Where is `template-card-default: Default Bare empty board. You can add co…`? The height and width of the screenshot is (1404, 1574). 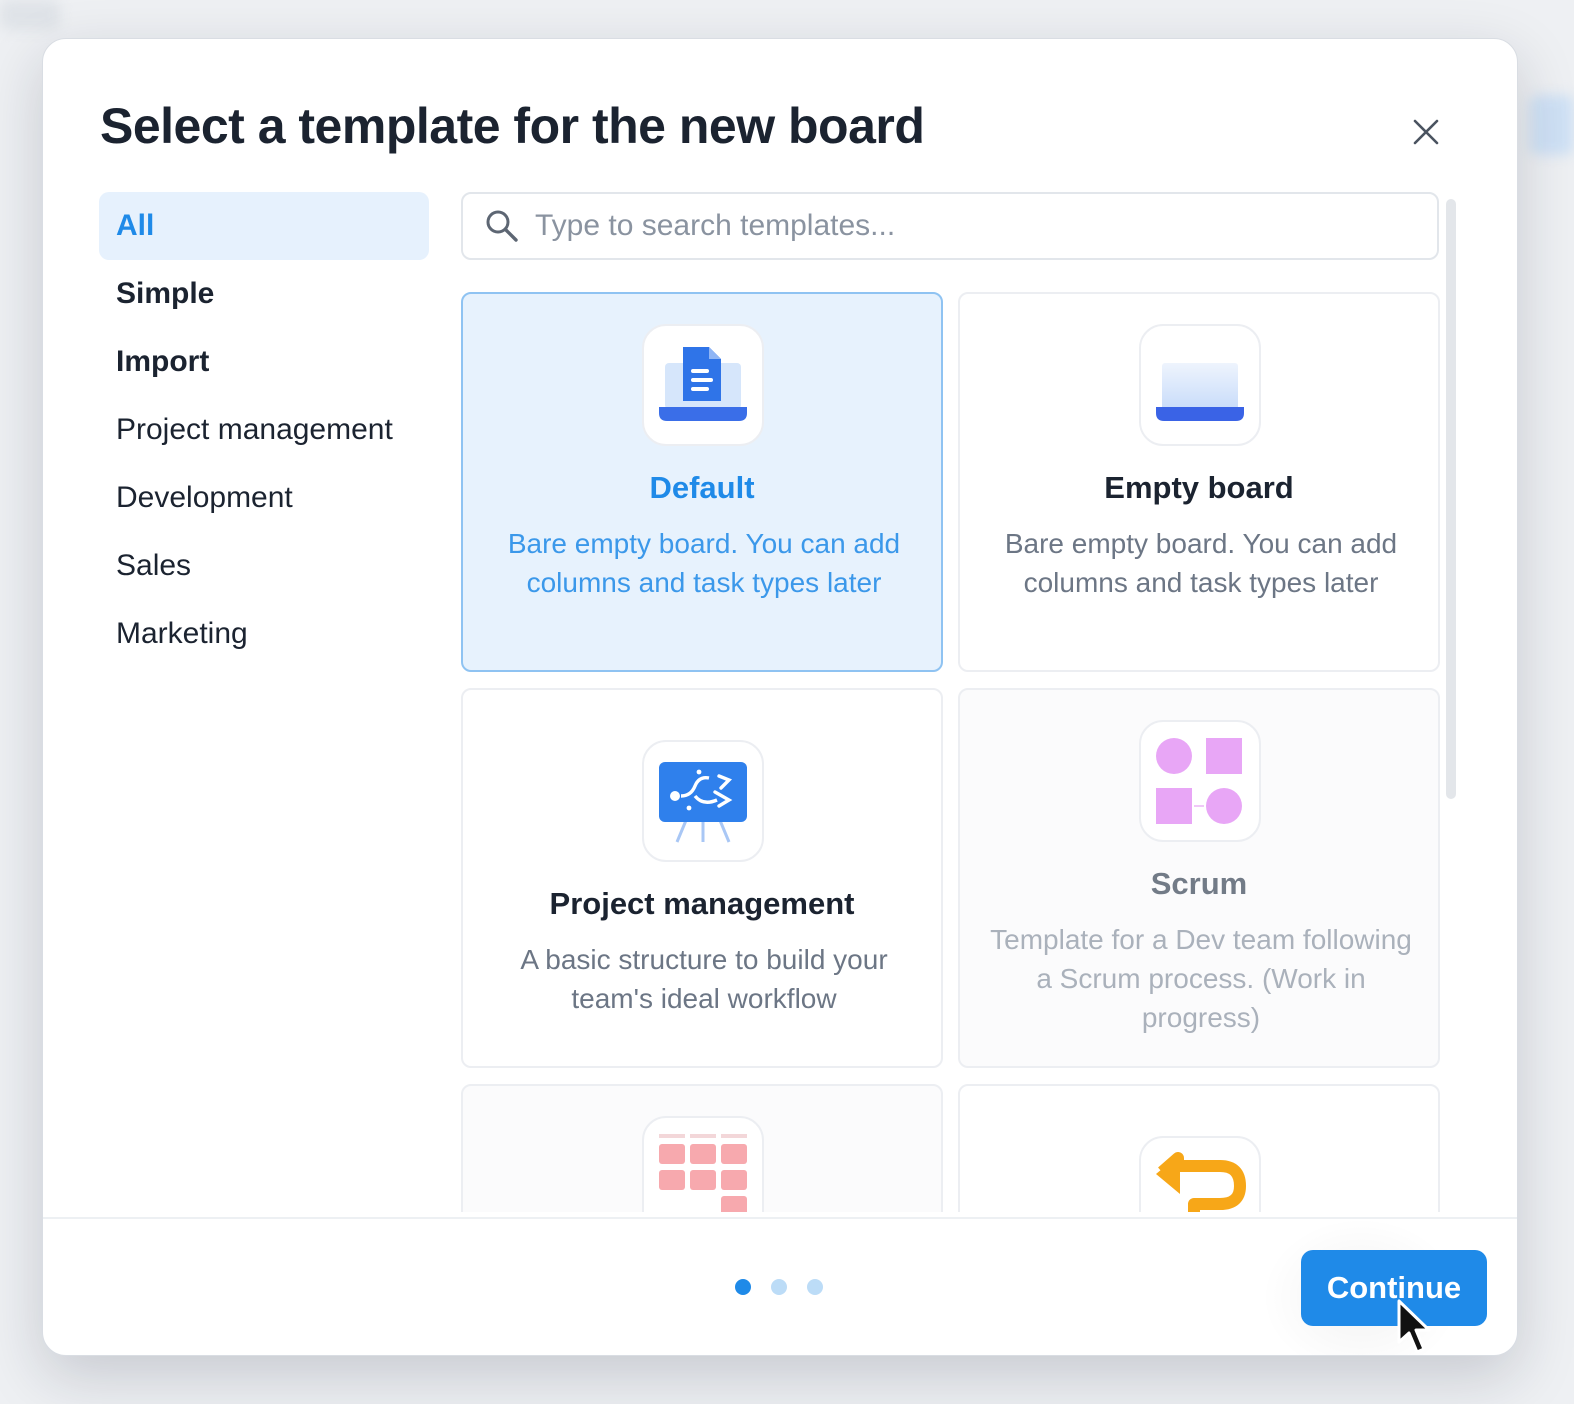
template-card-default: Default Bare empty board. You can add co… is located at coordinates (702, 482).